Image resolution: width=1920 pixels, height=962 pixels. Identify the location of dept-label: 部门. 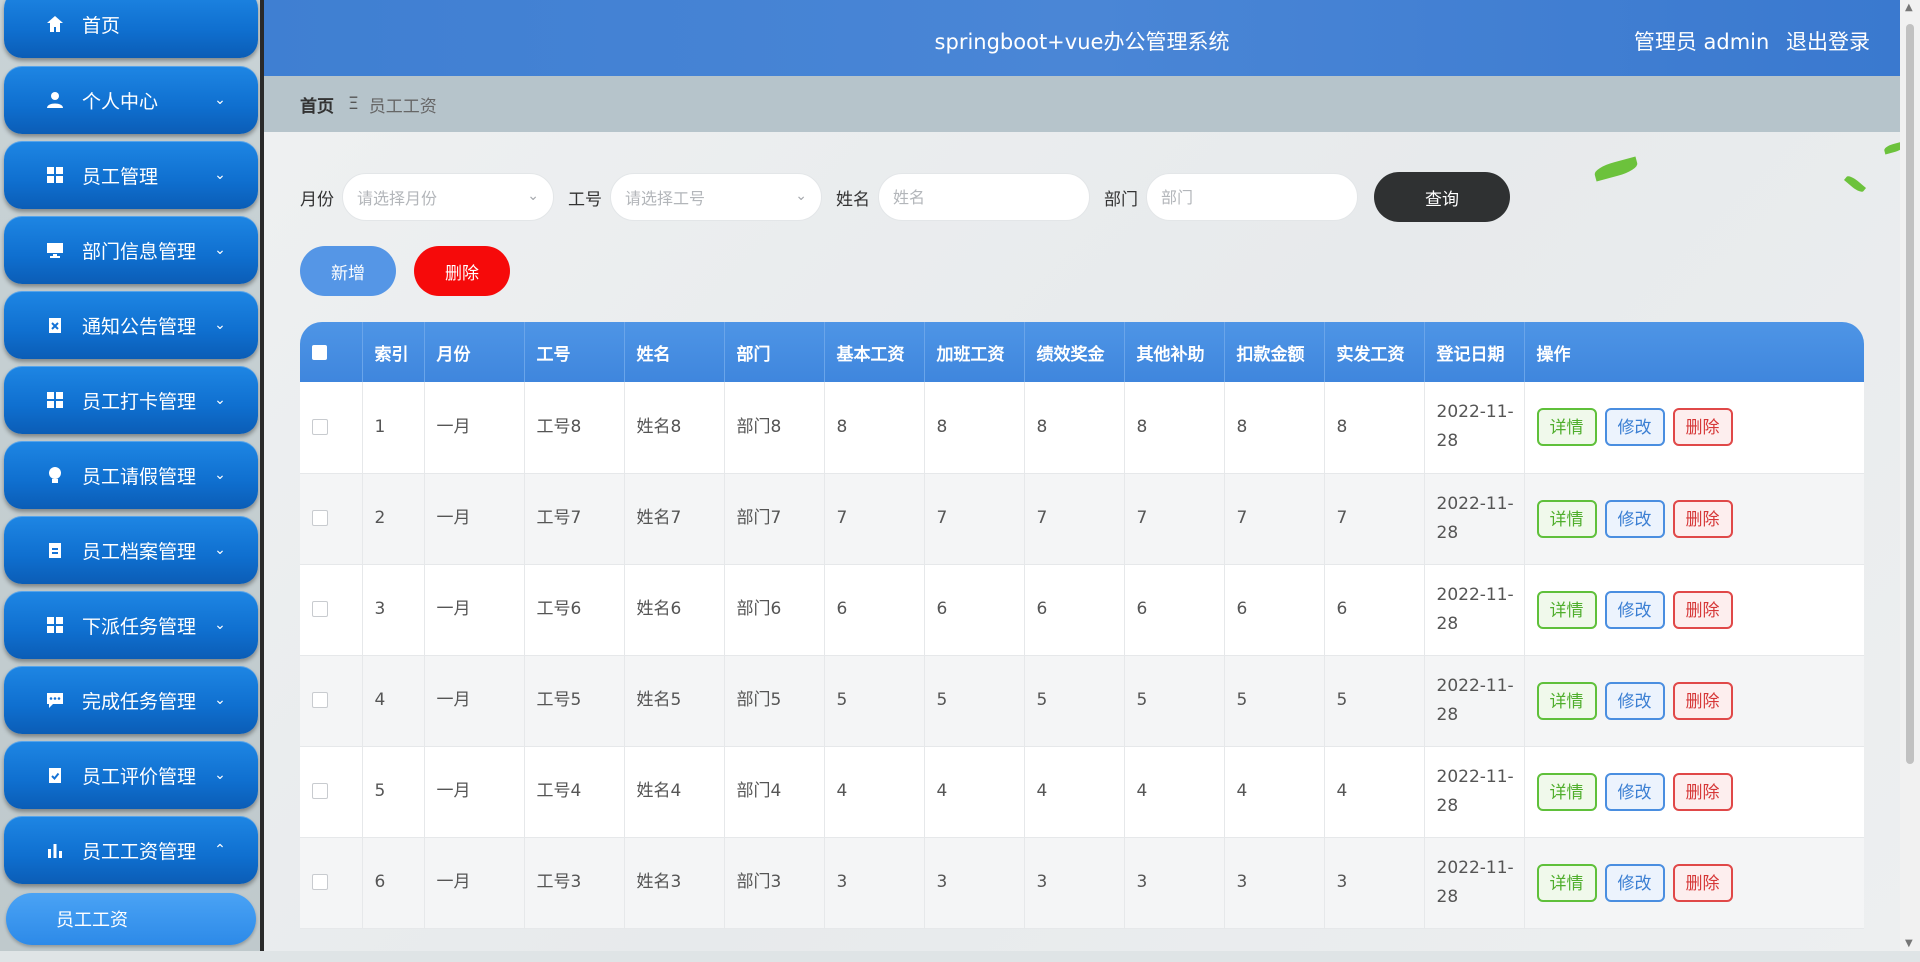
(1121, 199).